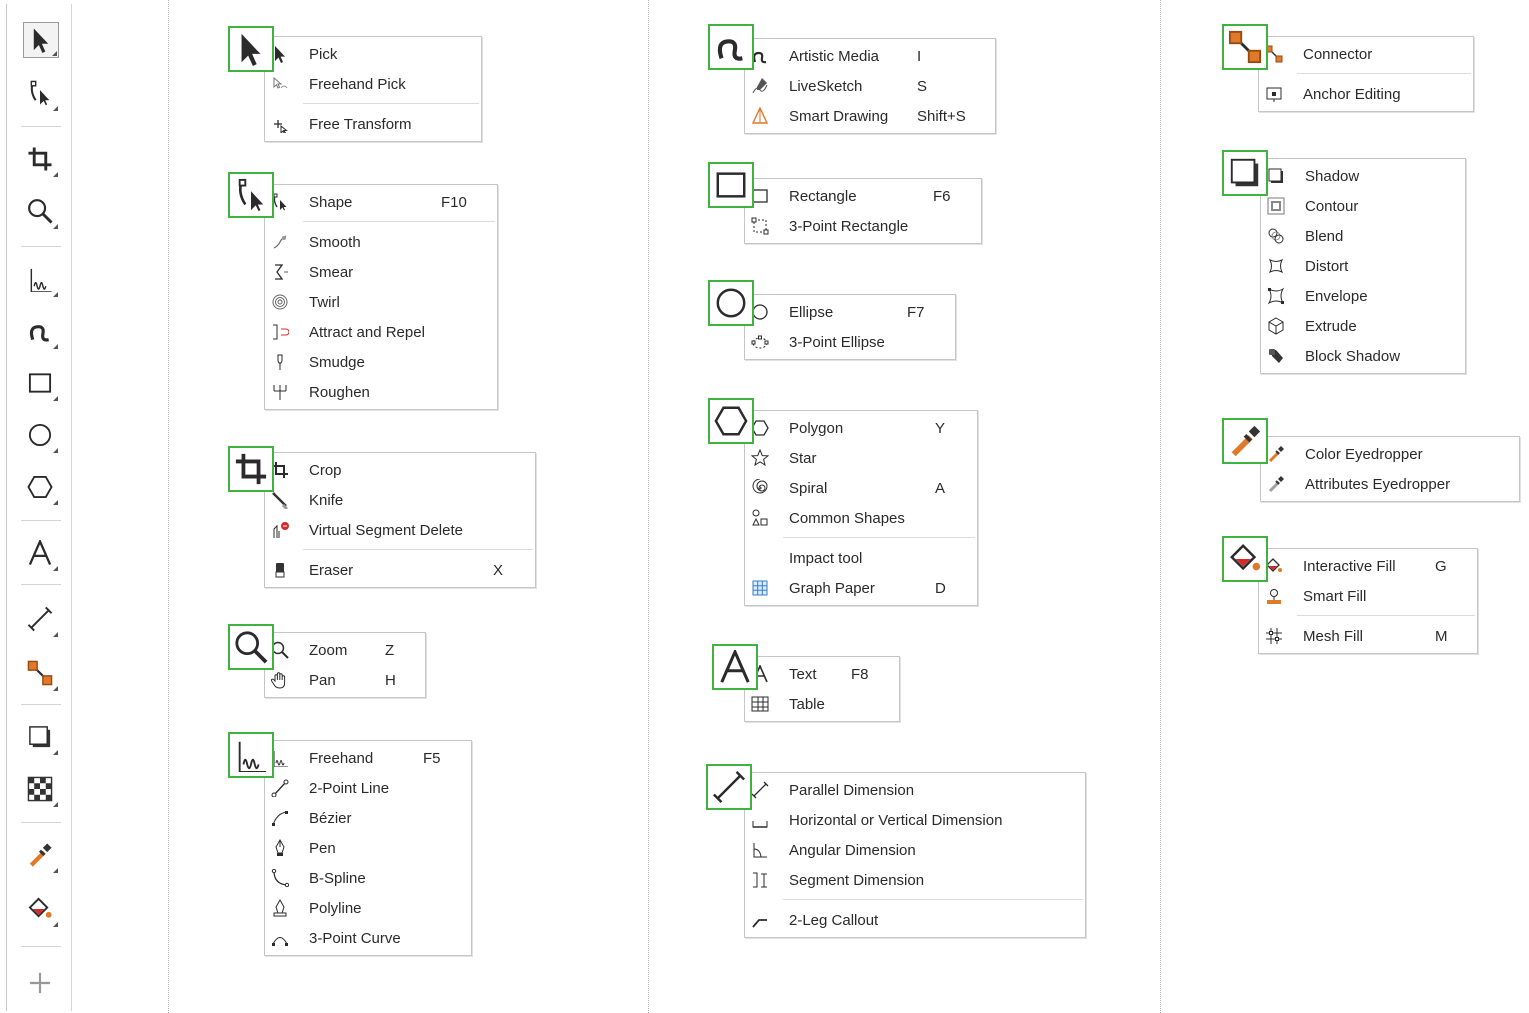  What do you see at coordinates (826, 558) in the screenshot?
I see `menu-item-label: Impact tool` at bounding box center [826, 558].